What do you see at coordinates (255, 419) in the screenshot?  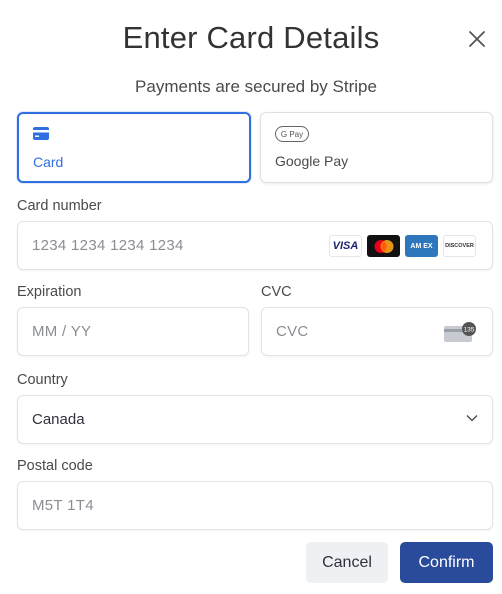 I see `country-select: Canada` at bounding box center [255, 419].